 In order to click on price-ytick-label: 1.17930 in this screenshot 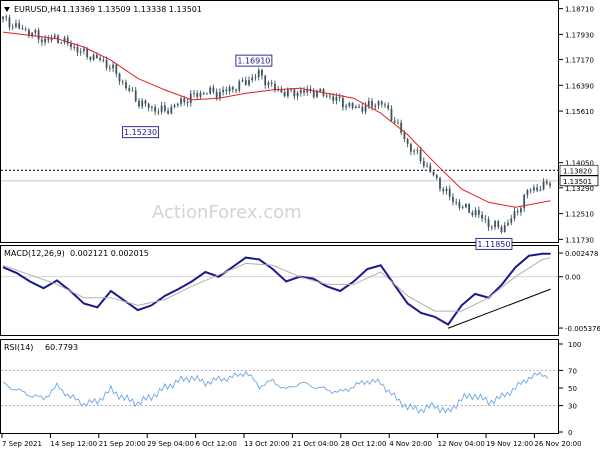, I will do `click(579, 35)`.